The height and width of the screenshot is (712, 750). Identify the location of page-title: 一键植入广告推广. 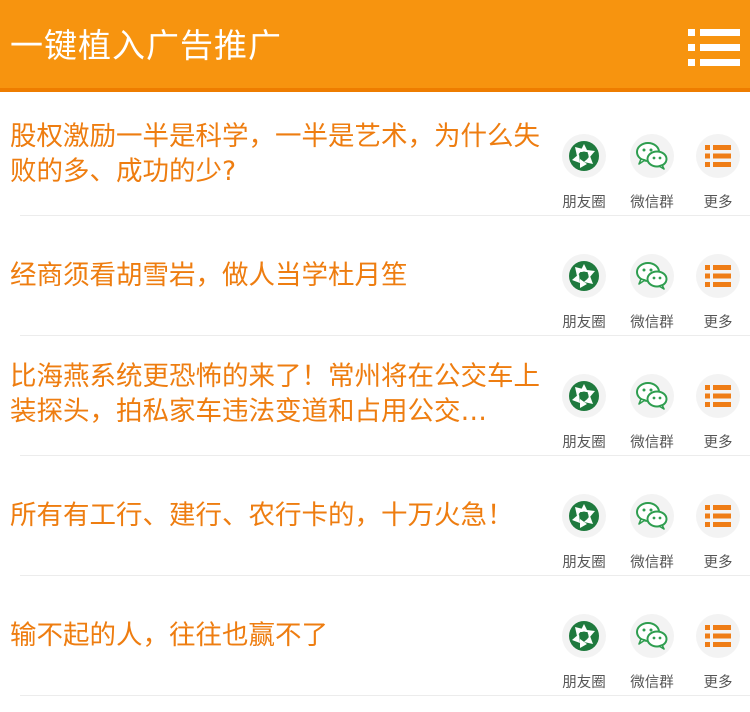
(146, 45).